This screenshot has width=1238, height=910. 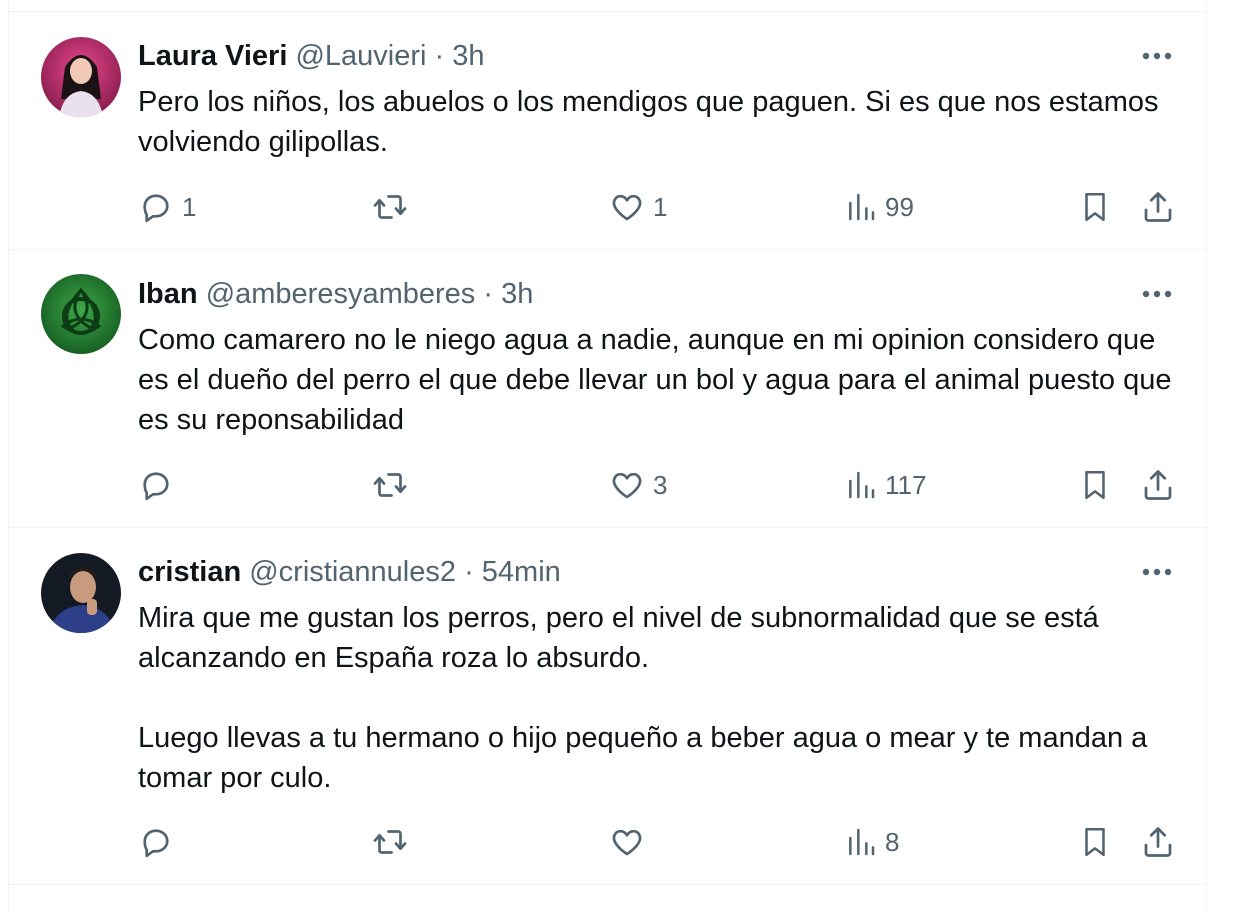 I want to click on tweet-header: cristian @cristiannules2 · 54min, so click(x=349, y=572).